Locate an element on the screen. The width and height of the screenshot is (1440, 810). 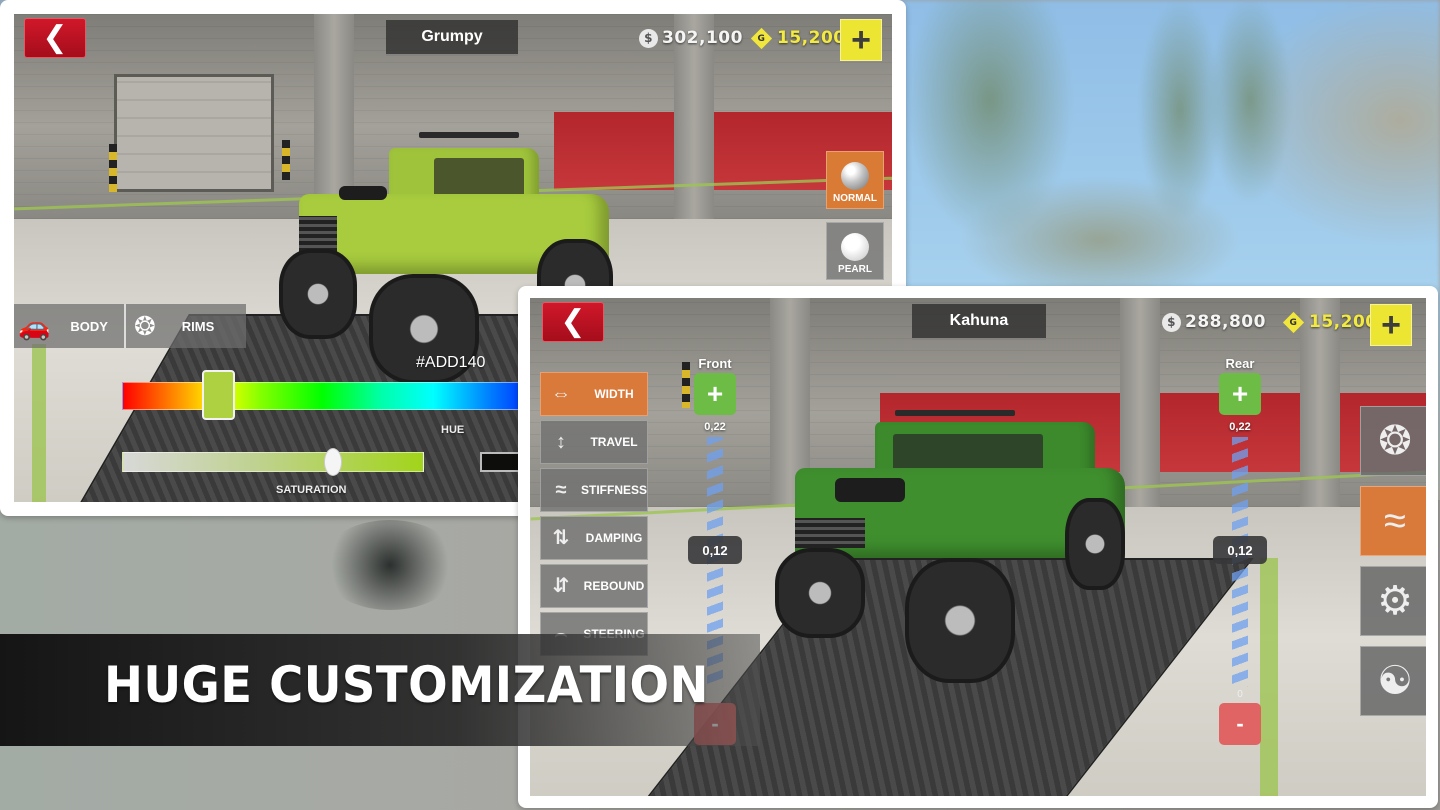
chain-drive-icon: ☯ is located at coordinates (1395, 681).